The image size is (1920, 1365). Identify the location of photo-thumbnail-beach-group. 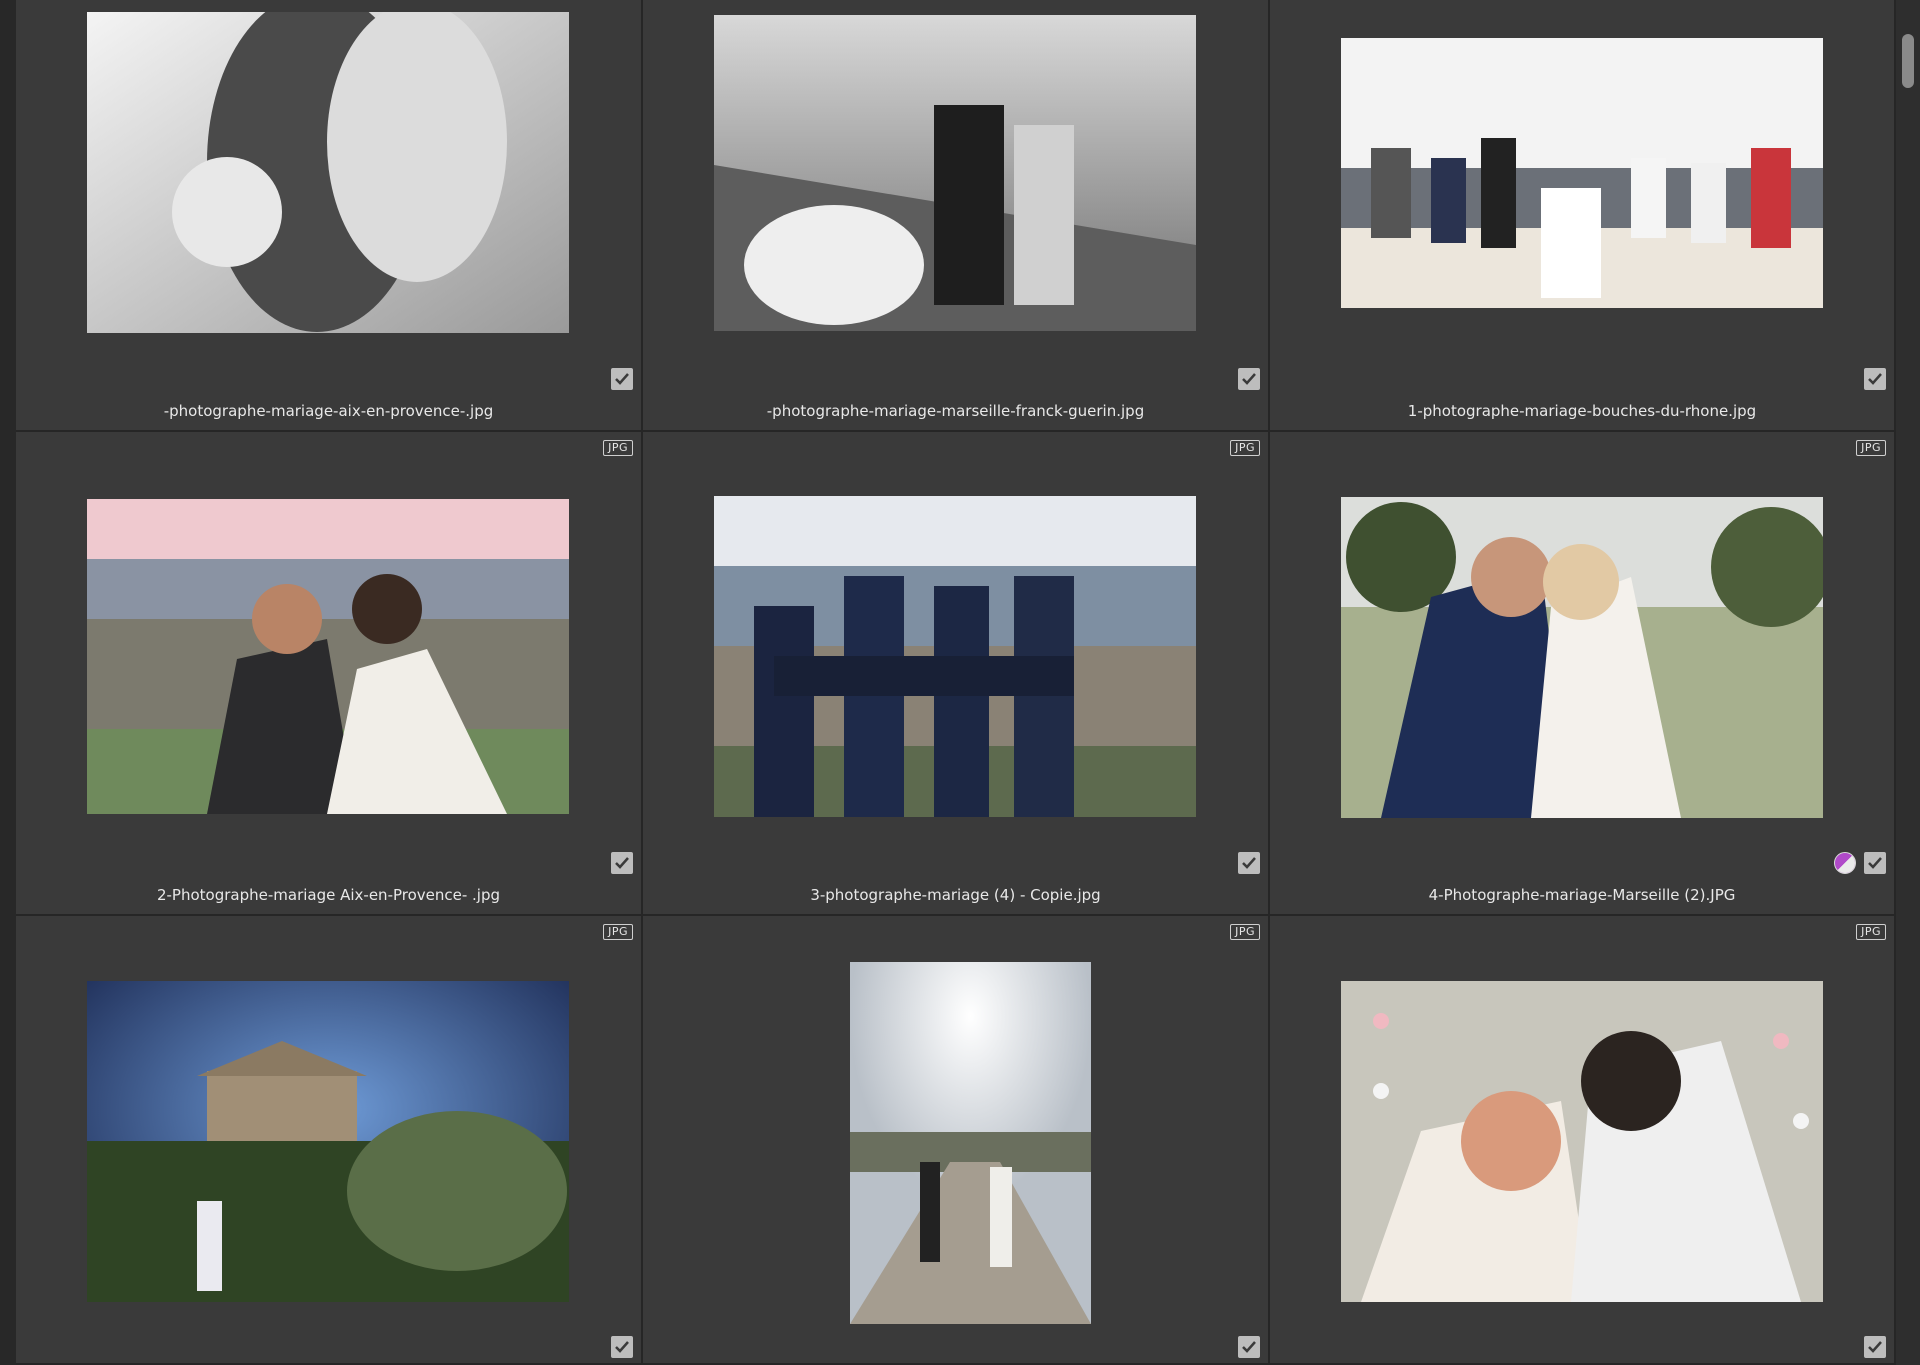
(1582, 173).